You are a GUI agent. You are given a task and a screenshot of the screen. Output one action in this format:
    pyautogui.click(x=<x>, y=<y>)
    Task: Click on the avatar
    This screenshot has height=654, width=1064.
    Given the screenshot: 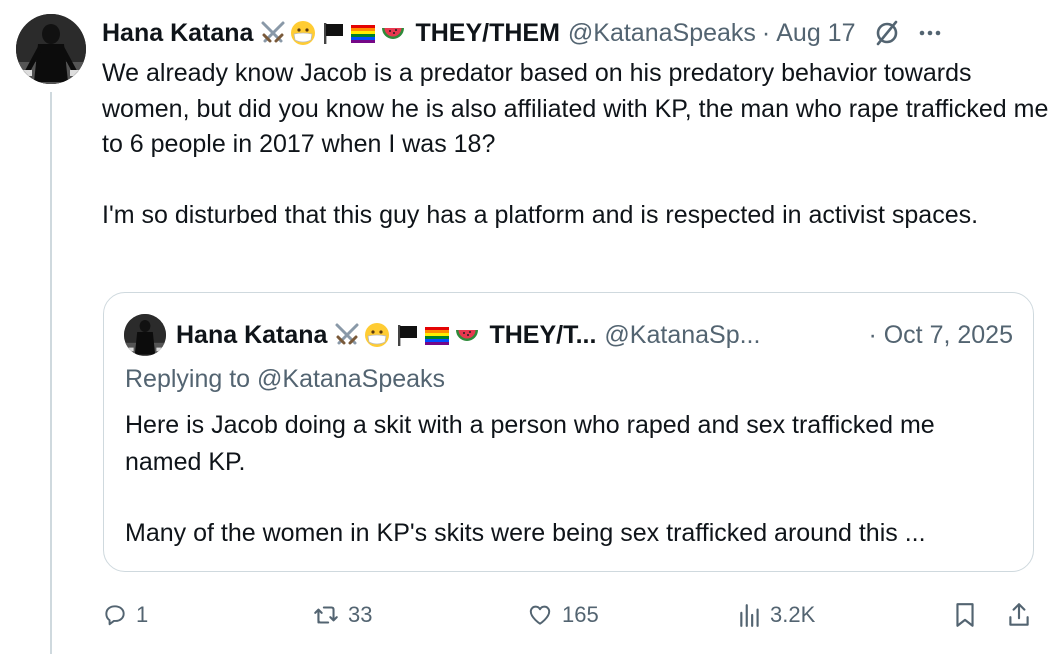 What is the action you would take?
    pyautogui.click(x=51, y=49)
    